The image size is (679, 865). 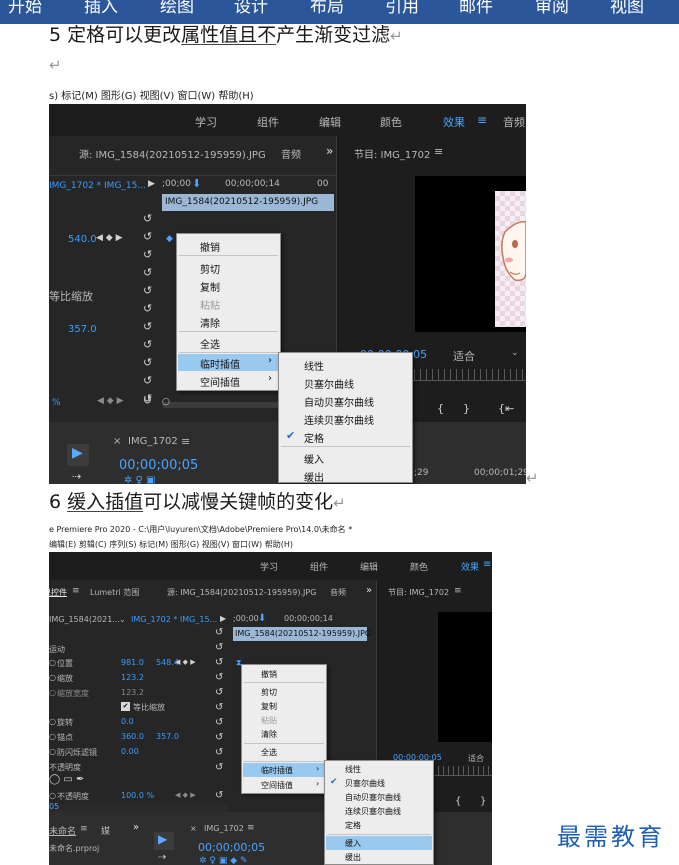 I want to click on chevron-down-icon: ⌄, so click(x=515, y=353).